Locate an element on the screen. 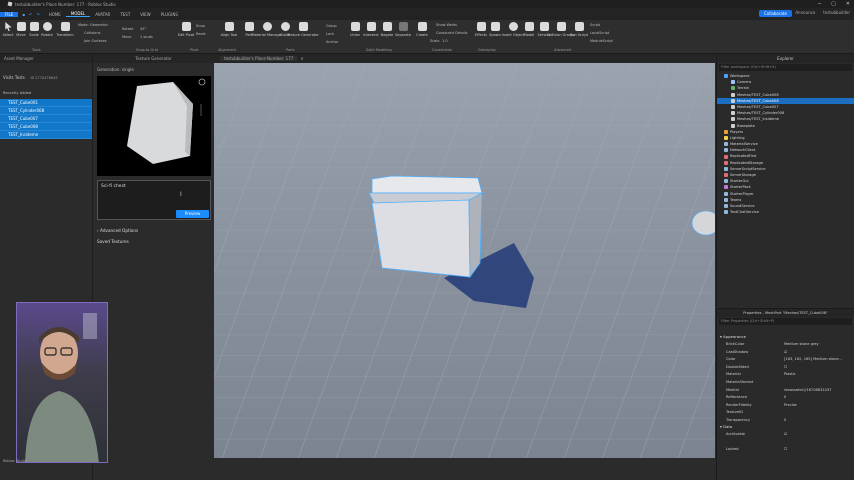 Image resolution: width=854 pixels, height=480 pixels. constraint-scale-input: 1.0 is located at coordinates (445, 41).